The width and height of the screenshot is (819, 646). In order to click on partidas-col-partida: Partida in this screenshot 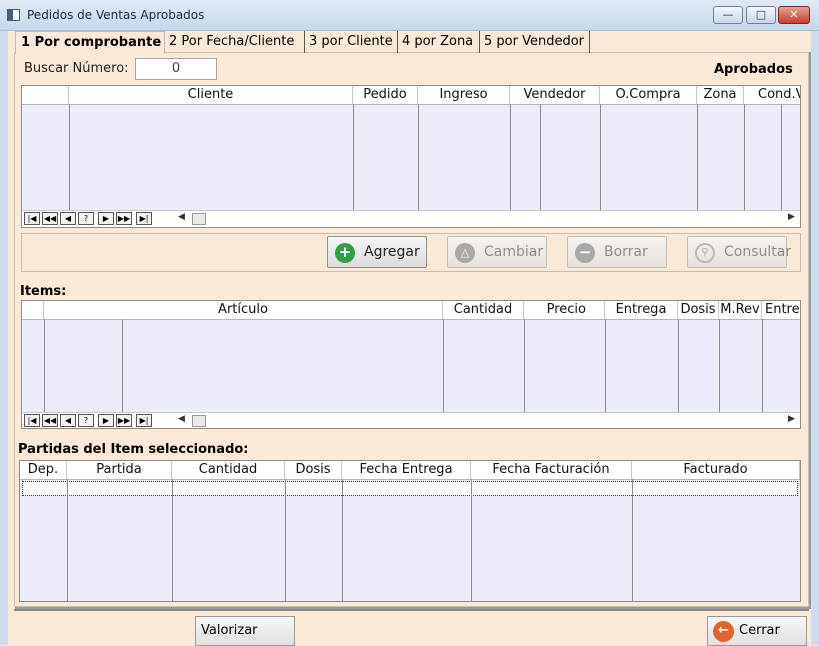, I will do `click(119, 470)`.